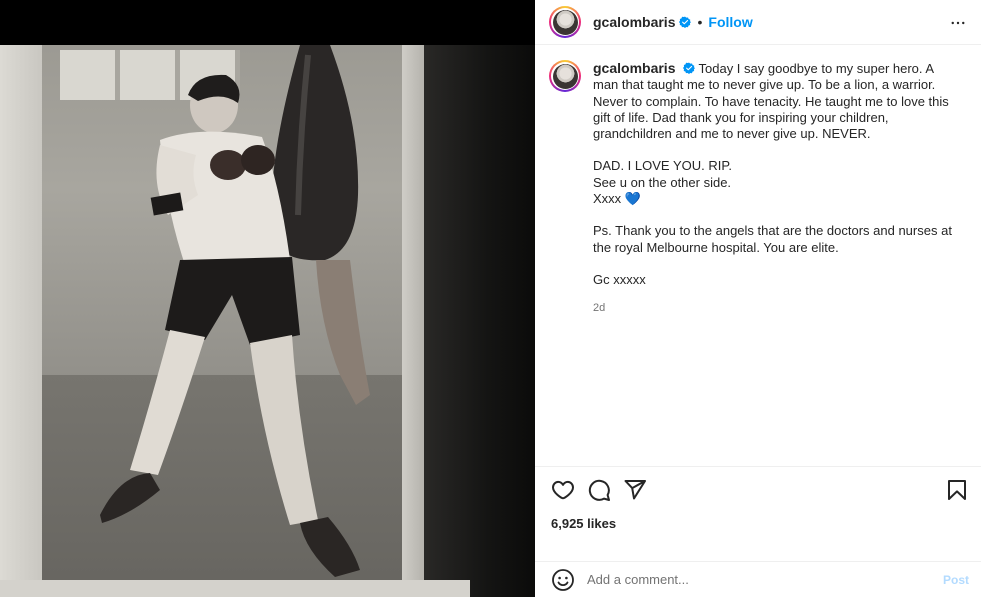  What do you see at coordinates (761, 490) in the screenshot?
I see `post-actions` at bounding box center [761, 490].